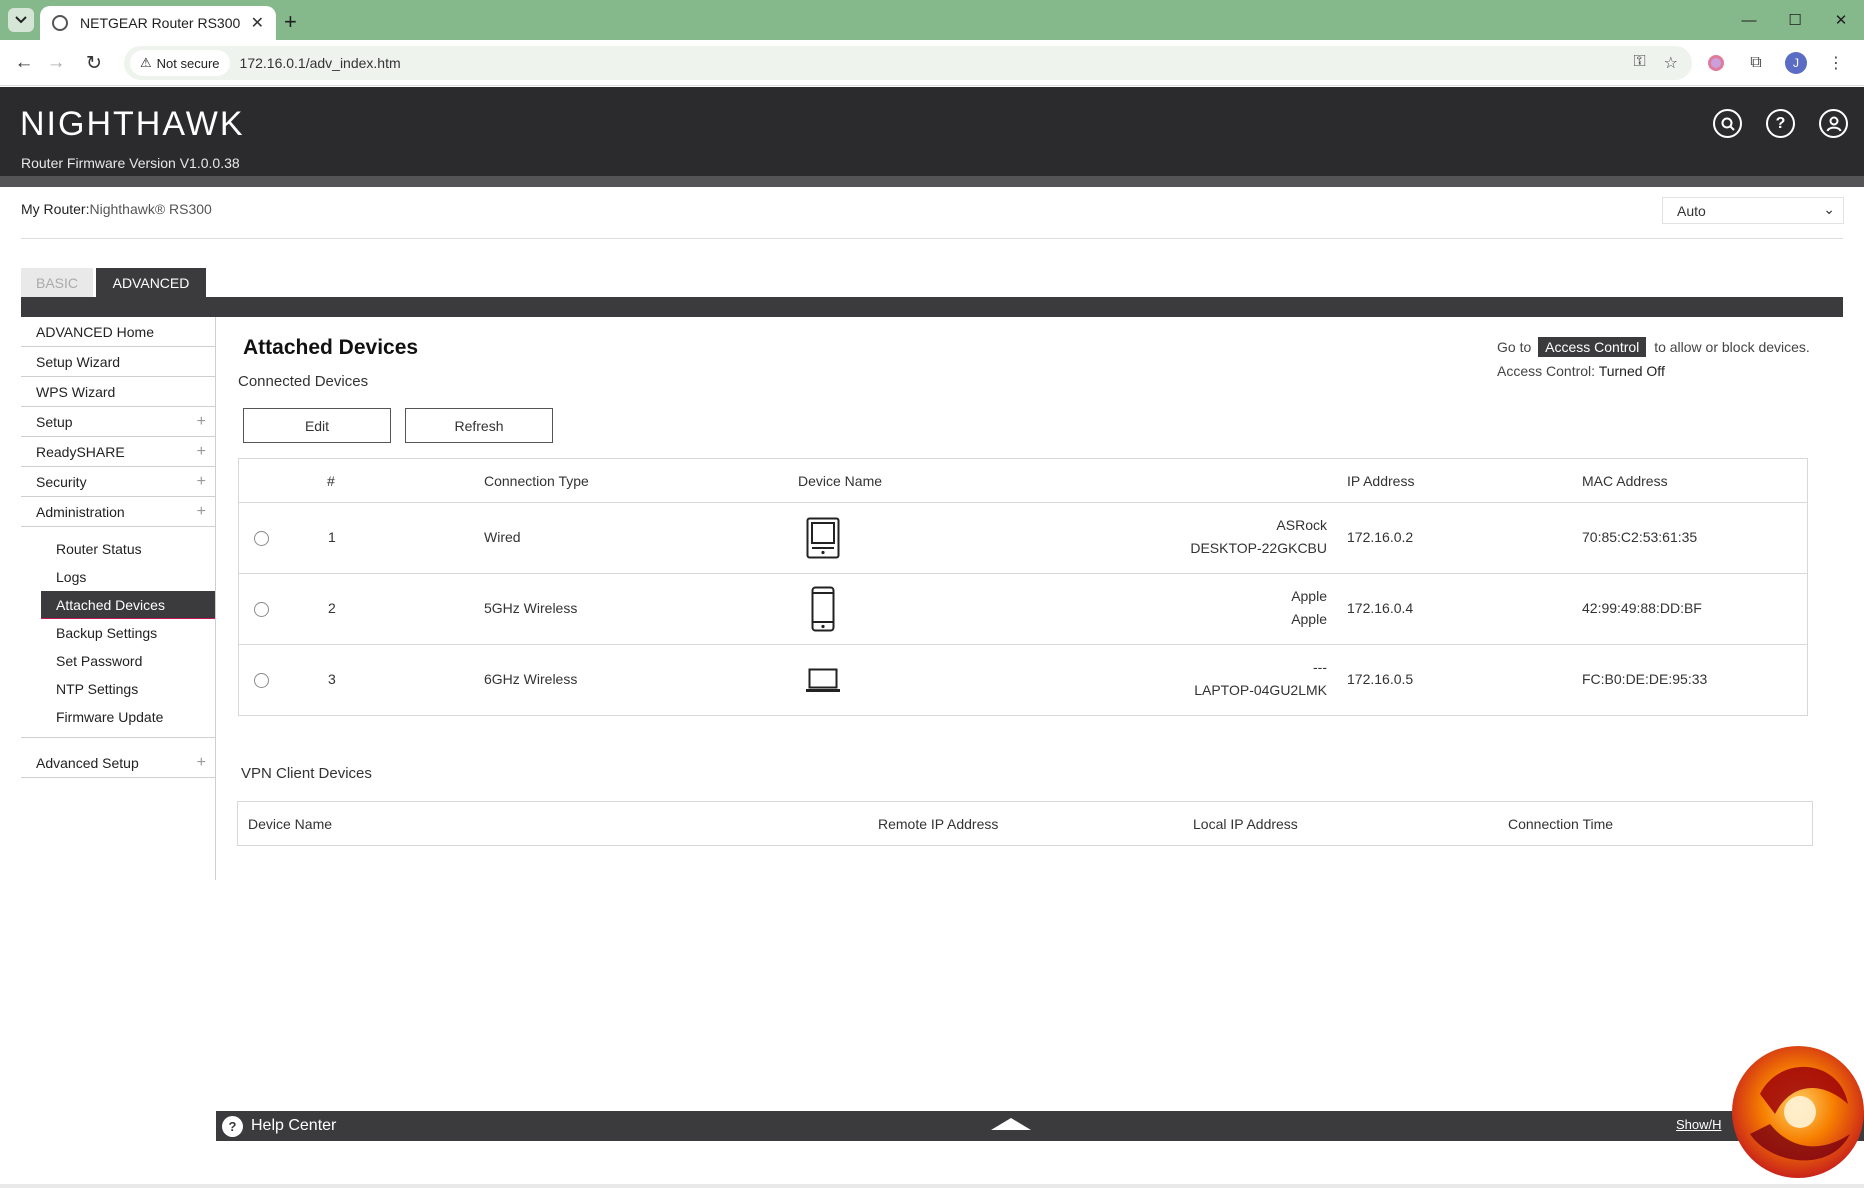 The width and height of the screenshot is (1864, 1188). Describe the element at coordinates (87, 763) in the screenshot. I see `sidebar-item-label: Advanced Setup` at that location.